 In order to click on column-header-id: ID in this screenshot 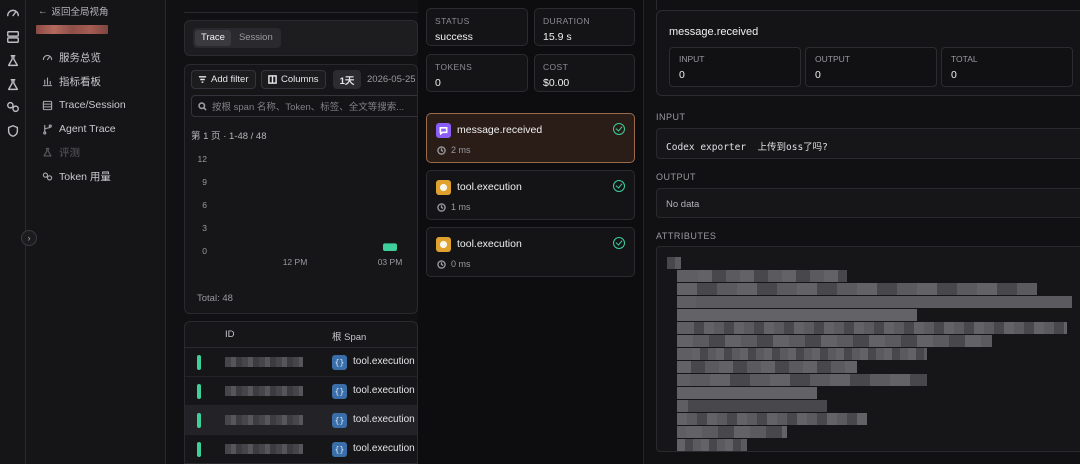, I will do `click(230, 334)`.